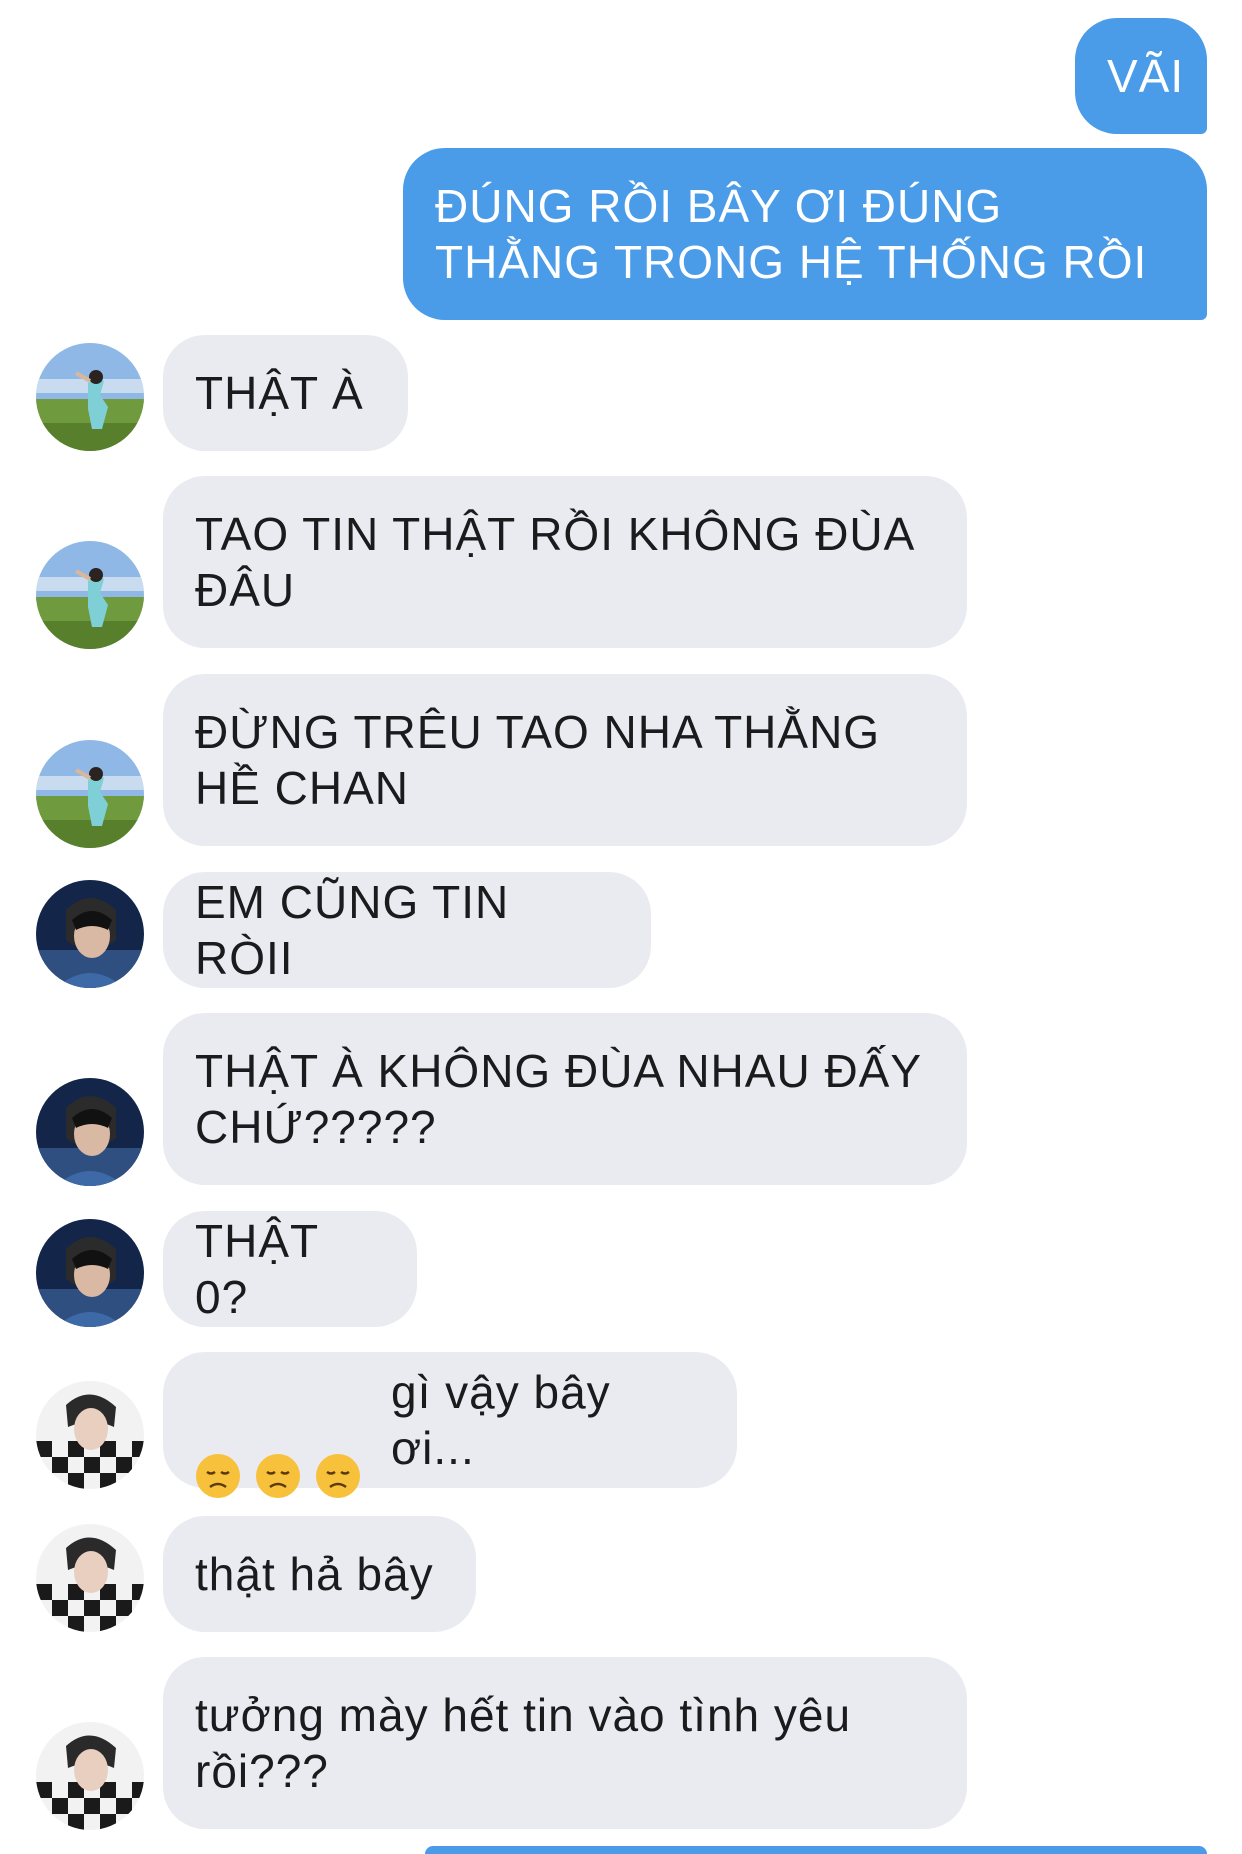 This screenshot has width=1242, height=1854. Describe the element at coordinates (816, 1850) in the screenshot. I see `outgoing-message-partial` at that location.